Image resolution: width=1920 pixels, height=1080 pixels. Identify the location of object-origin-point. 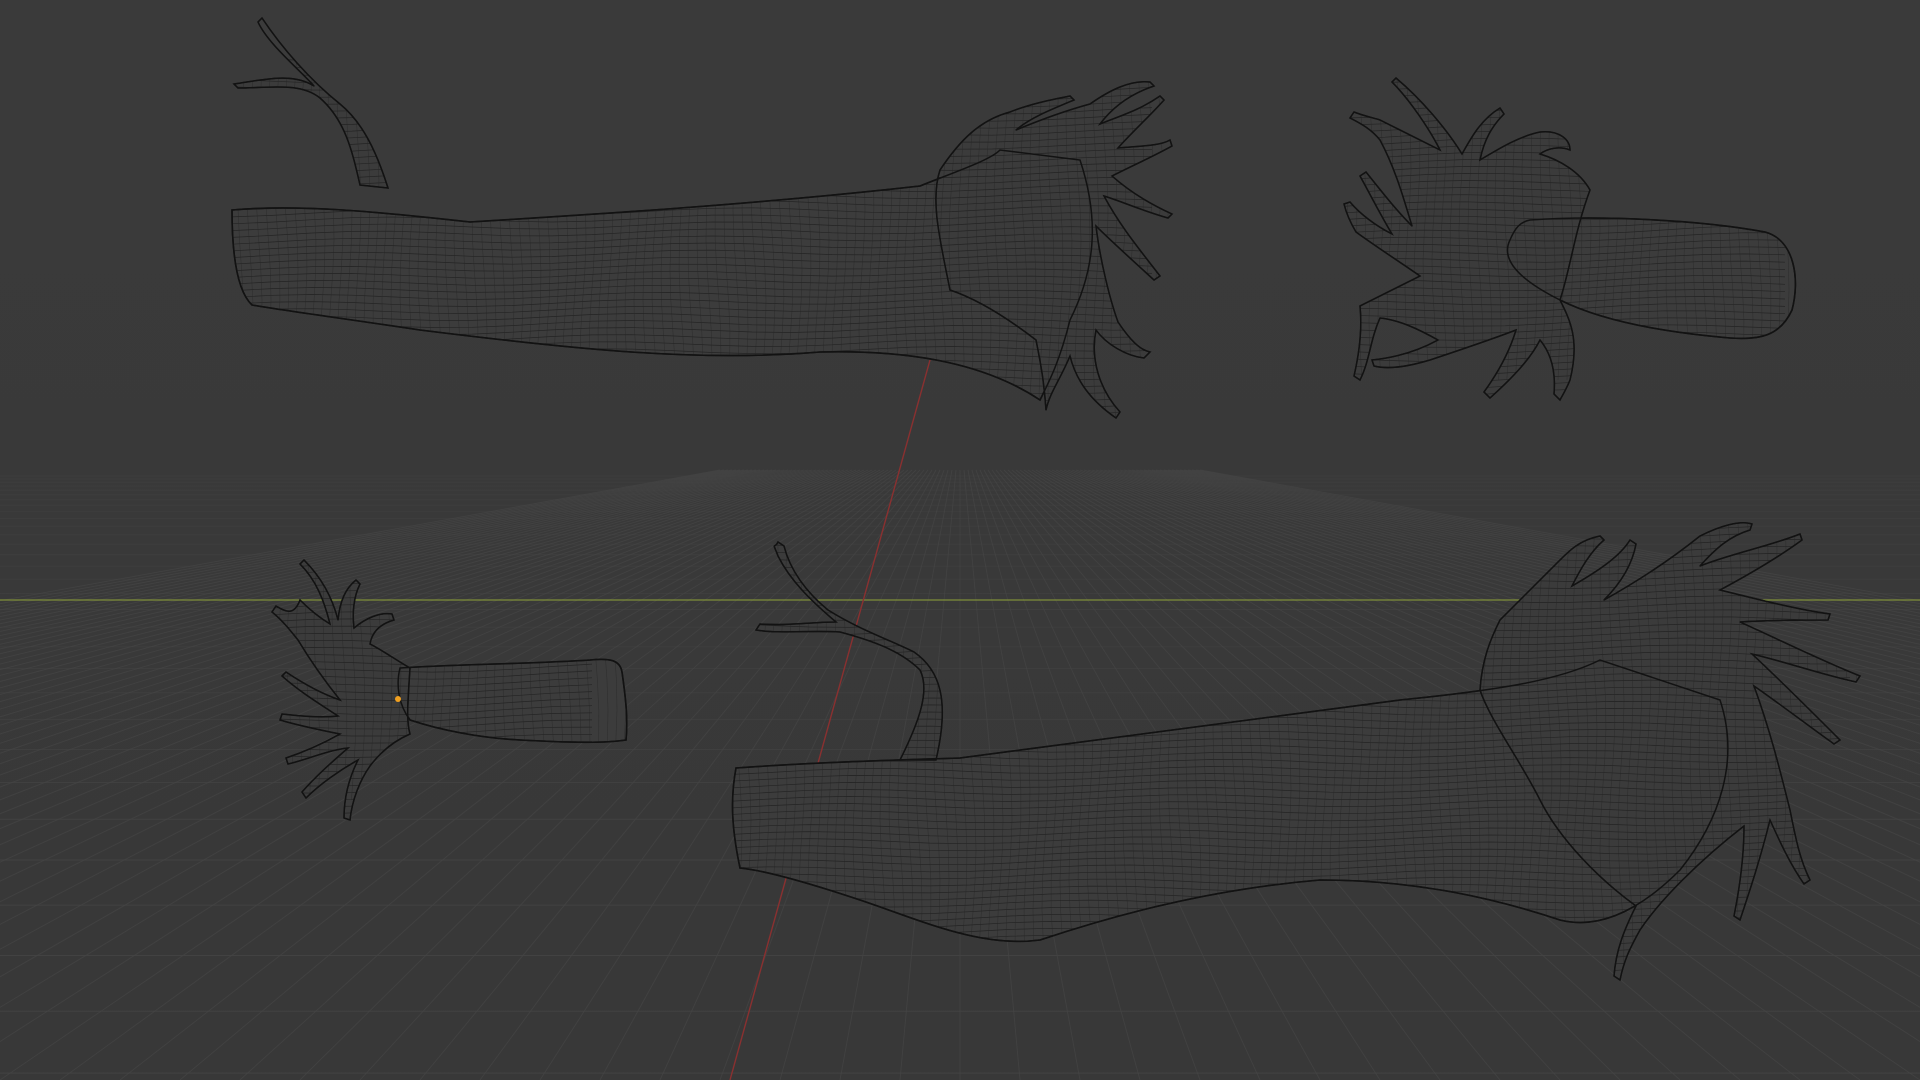
(398, 699).